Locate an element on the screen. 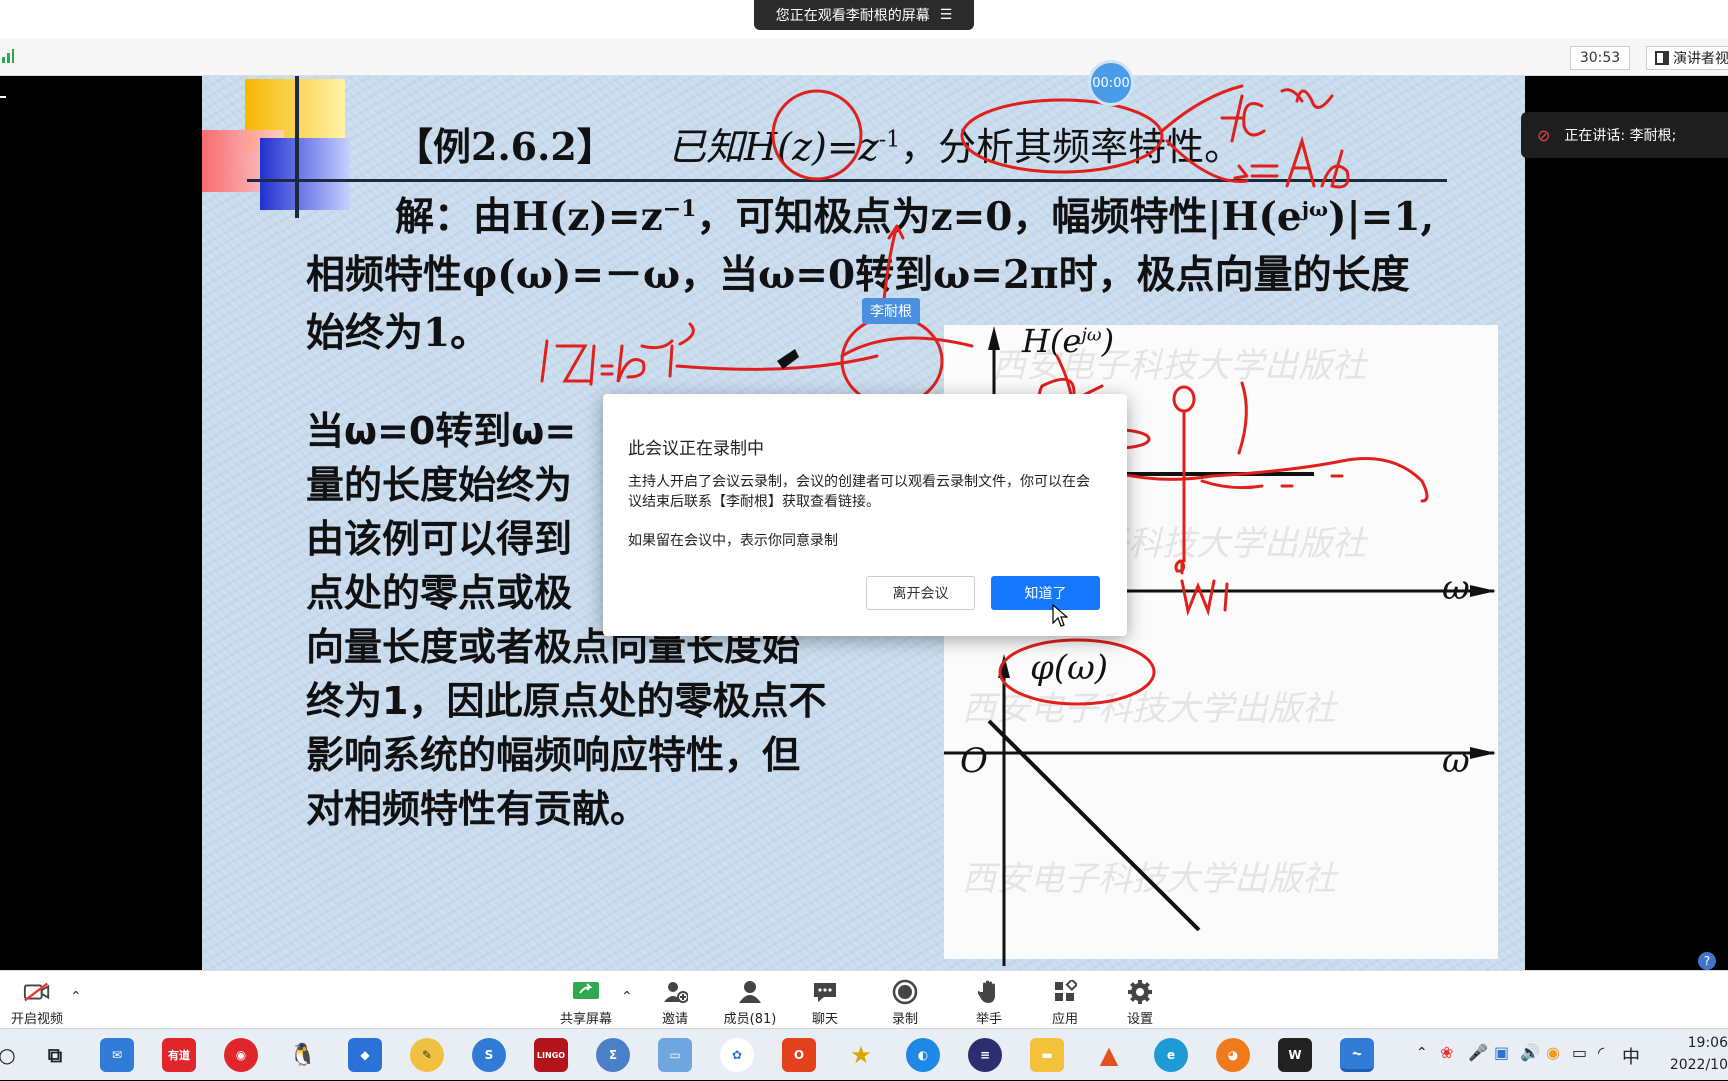 This screenshot has height=1081, width=1728. members-button: 成员(81) is located at coordinates (750, 1002).